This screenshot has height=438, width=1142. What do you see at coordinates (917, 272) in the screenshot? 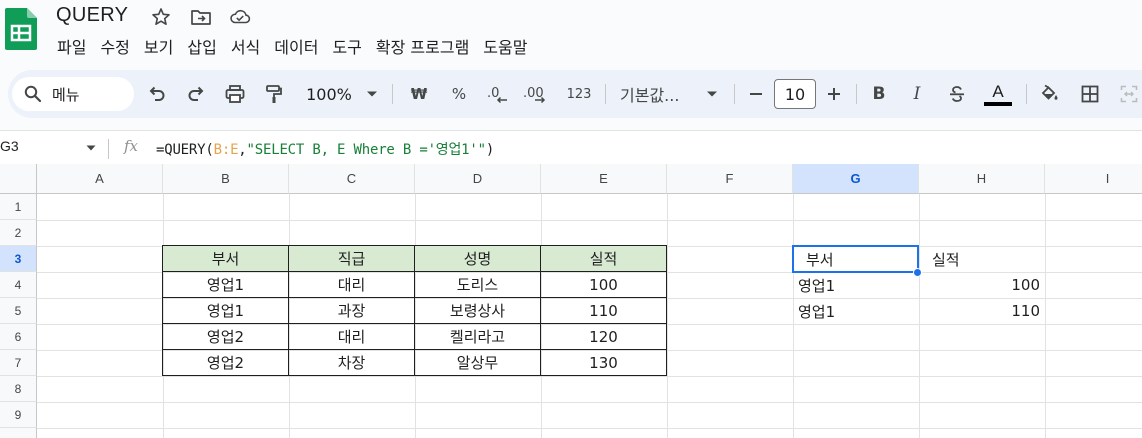
I see `fill-handle` at bounding box center [917, 272].